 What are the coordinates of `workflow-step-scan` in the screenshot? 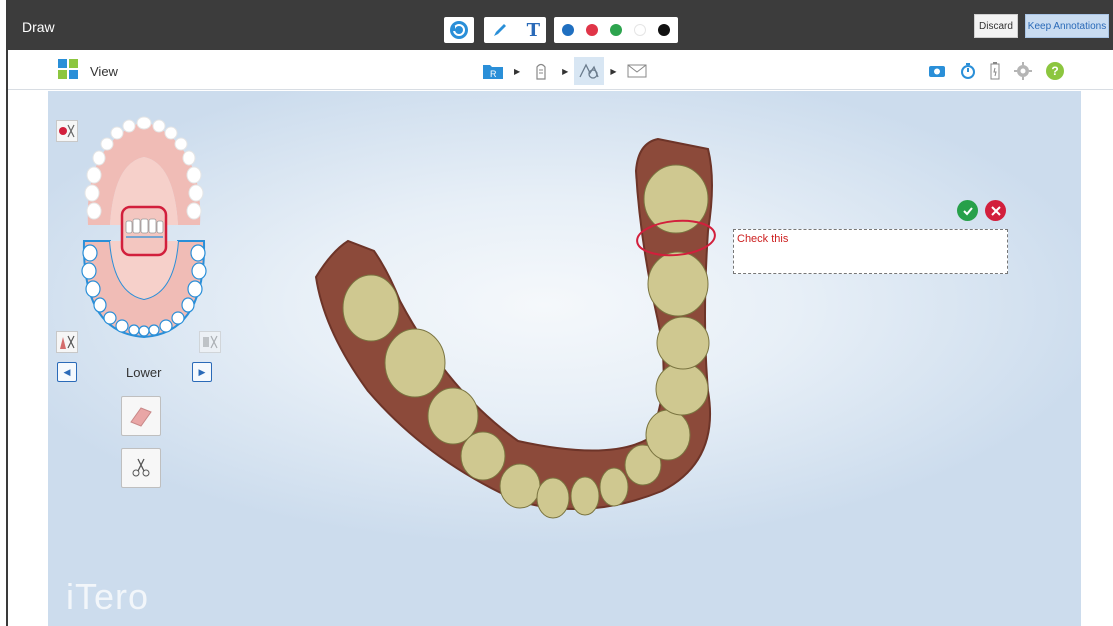 It's located at (541, 71).